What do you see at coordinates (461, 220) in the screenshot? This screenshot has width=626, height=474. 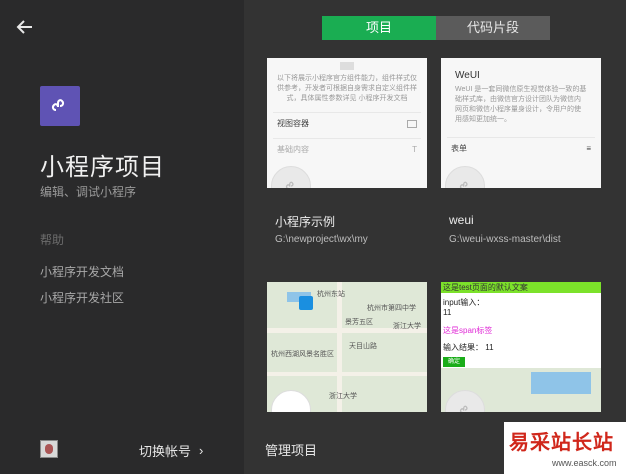 I see `project-name: weui` at bounding box center [461, 220].